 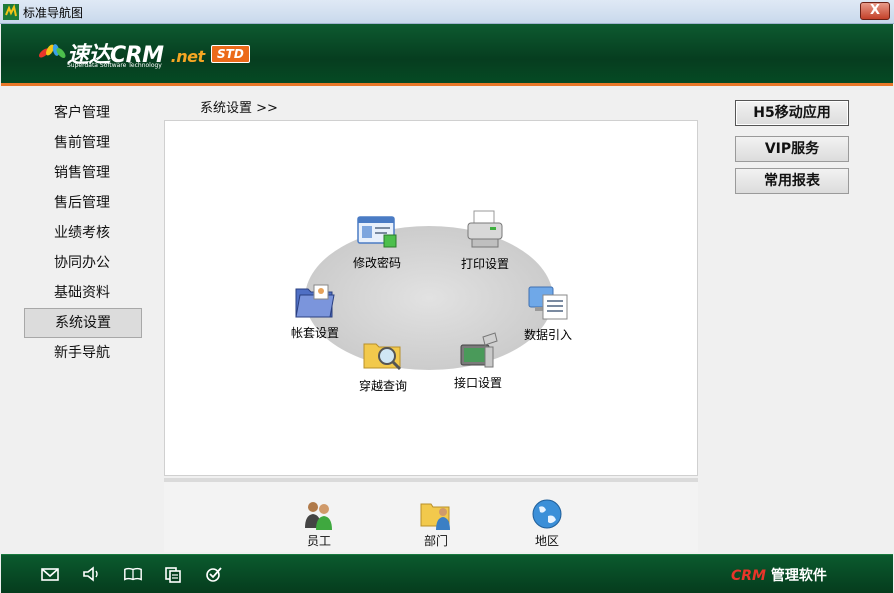 I want to click on std-badge: STD, so click(x=230, y=54).